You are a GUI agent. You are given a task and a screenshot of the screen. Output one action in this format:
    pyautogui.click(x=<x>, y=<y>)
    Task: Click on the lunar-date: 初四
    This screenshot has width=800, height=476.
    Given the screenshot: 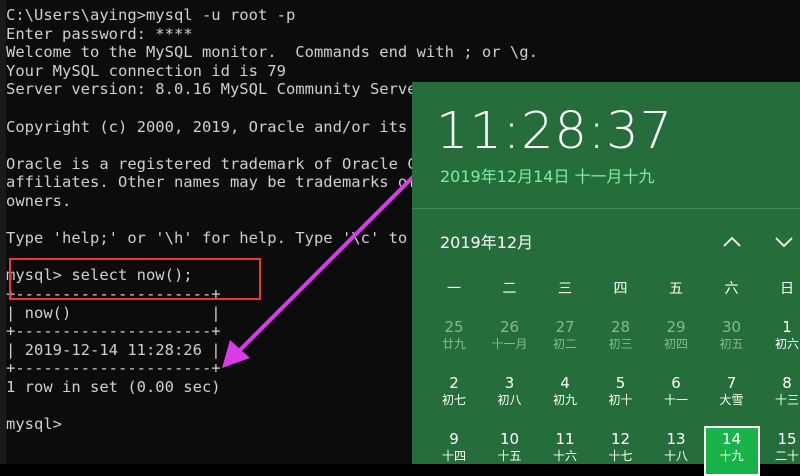 What is the action you would take?
    pyautogui.click(x=675, y=344)
    